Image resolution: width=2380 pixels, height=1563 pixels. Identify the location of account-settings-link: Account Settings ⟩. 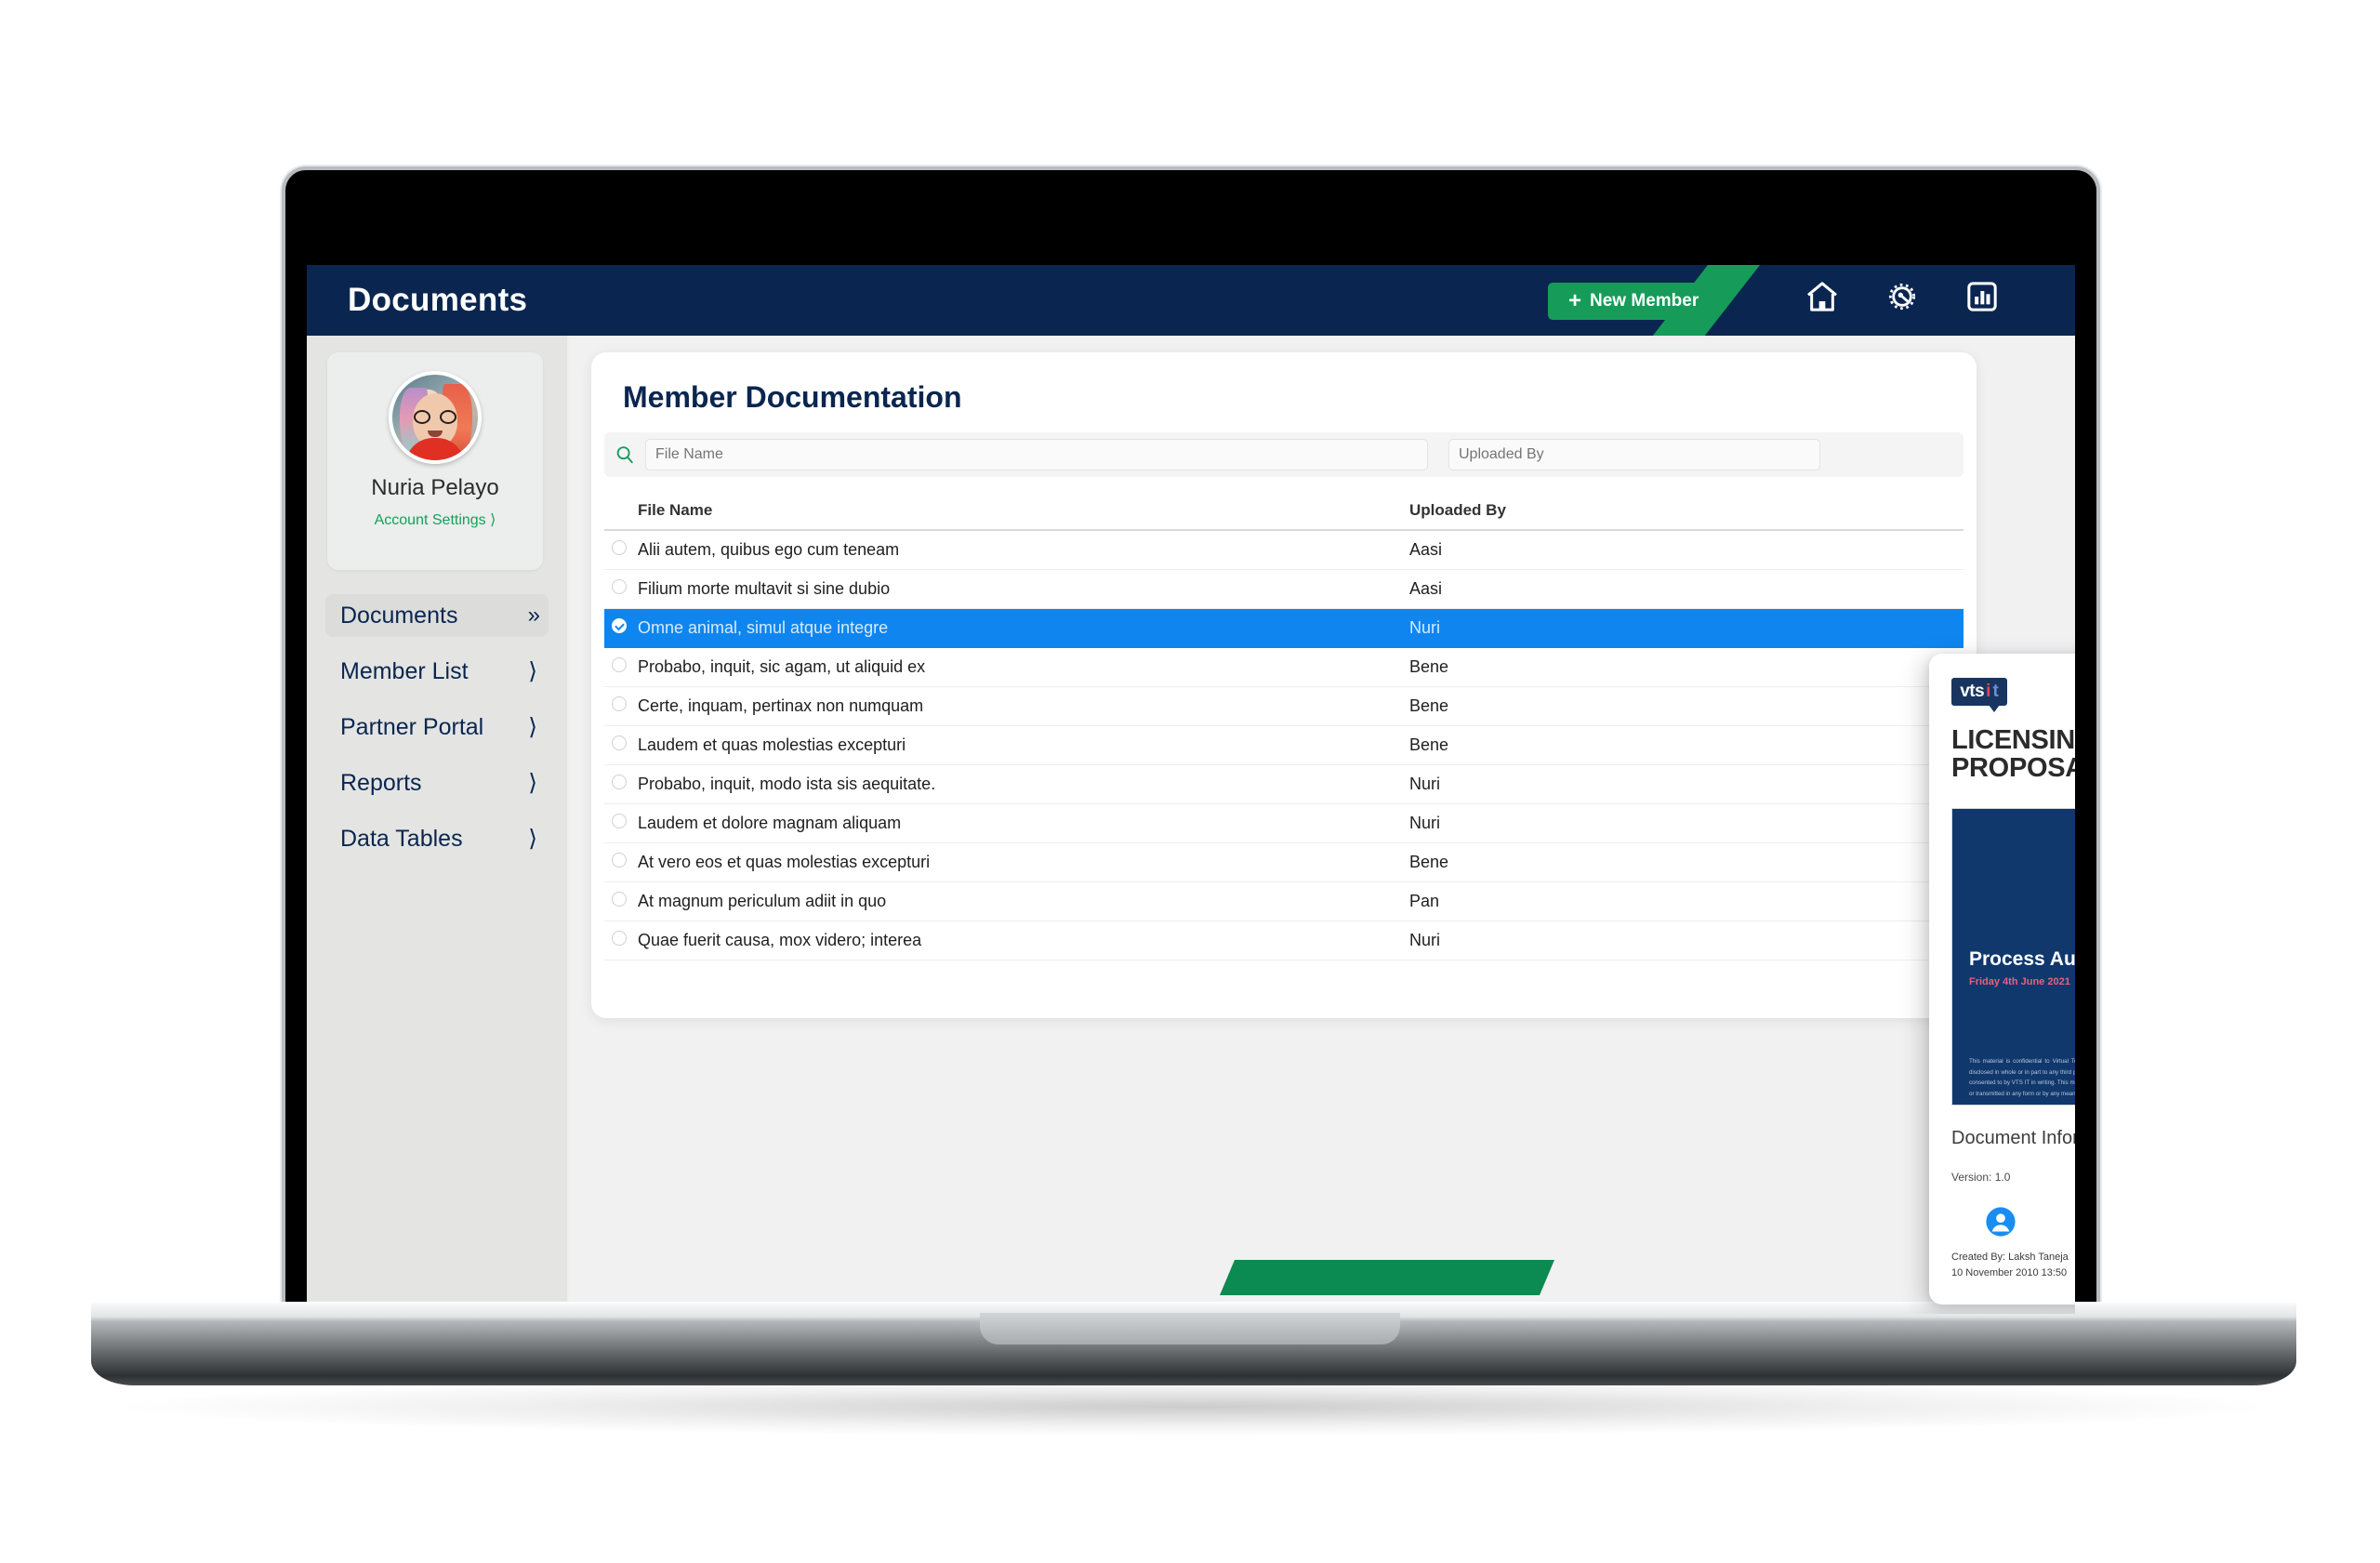
(435, 520).